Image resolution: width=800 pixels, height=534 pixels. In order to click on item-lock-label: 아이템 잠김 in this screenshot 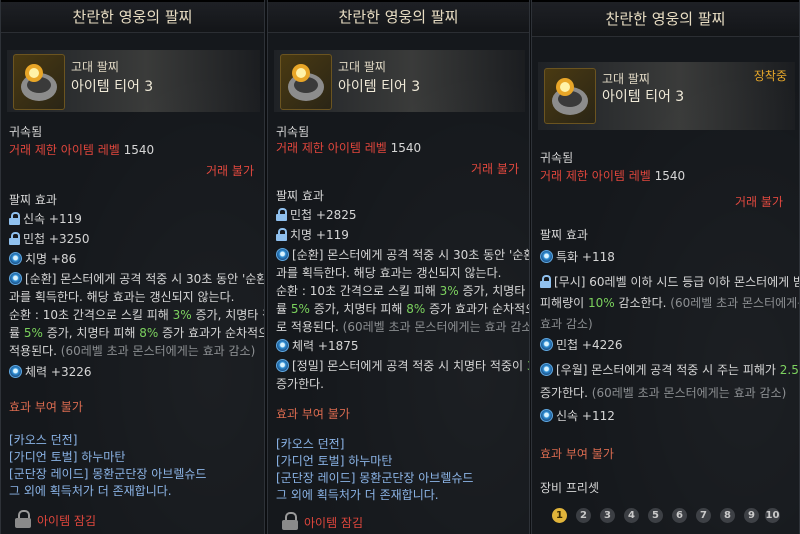, I will do `click(334, 523)`.